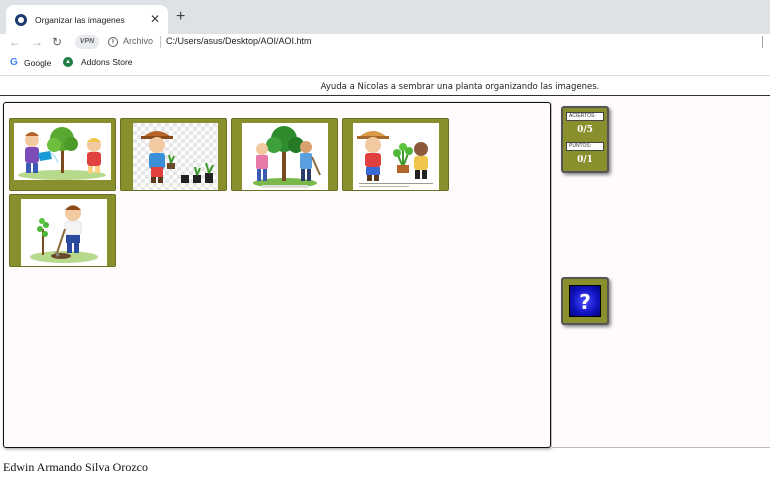 The image size is (770, 486). I want to click on score-panel: ACIERTOS: 0/5 PUNTOS: 0/1, so click(585, 139).